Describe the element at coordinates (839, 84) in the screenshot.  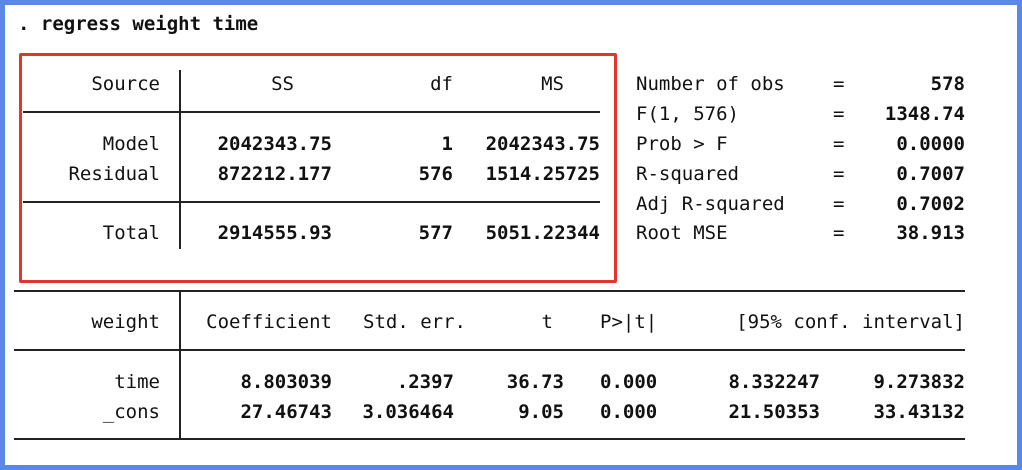
I see `stat-eq-nobs: =` at that location.